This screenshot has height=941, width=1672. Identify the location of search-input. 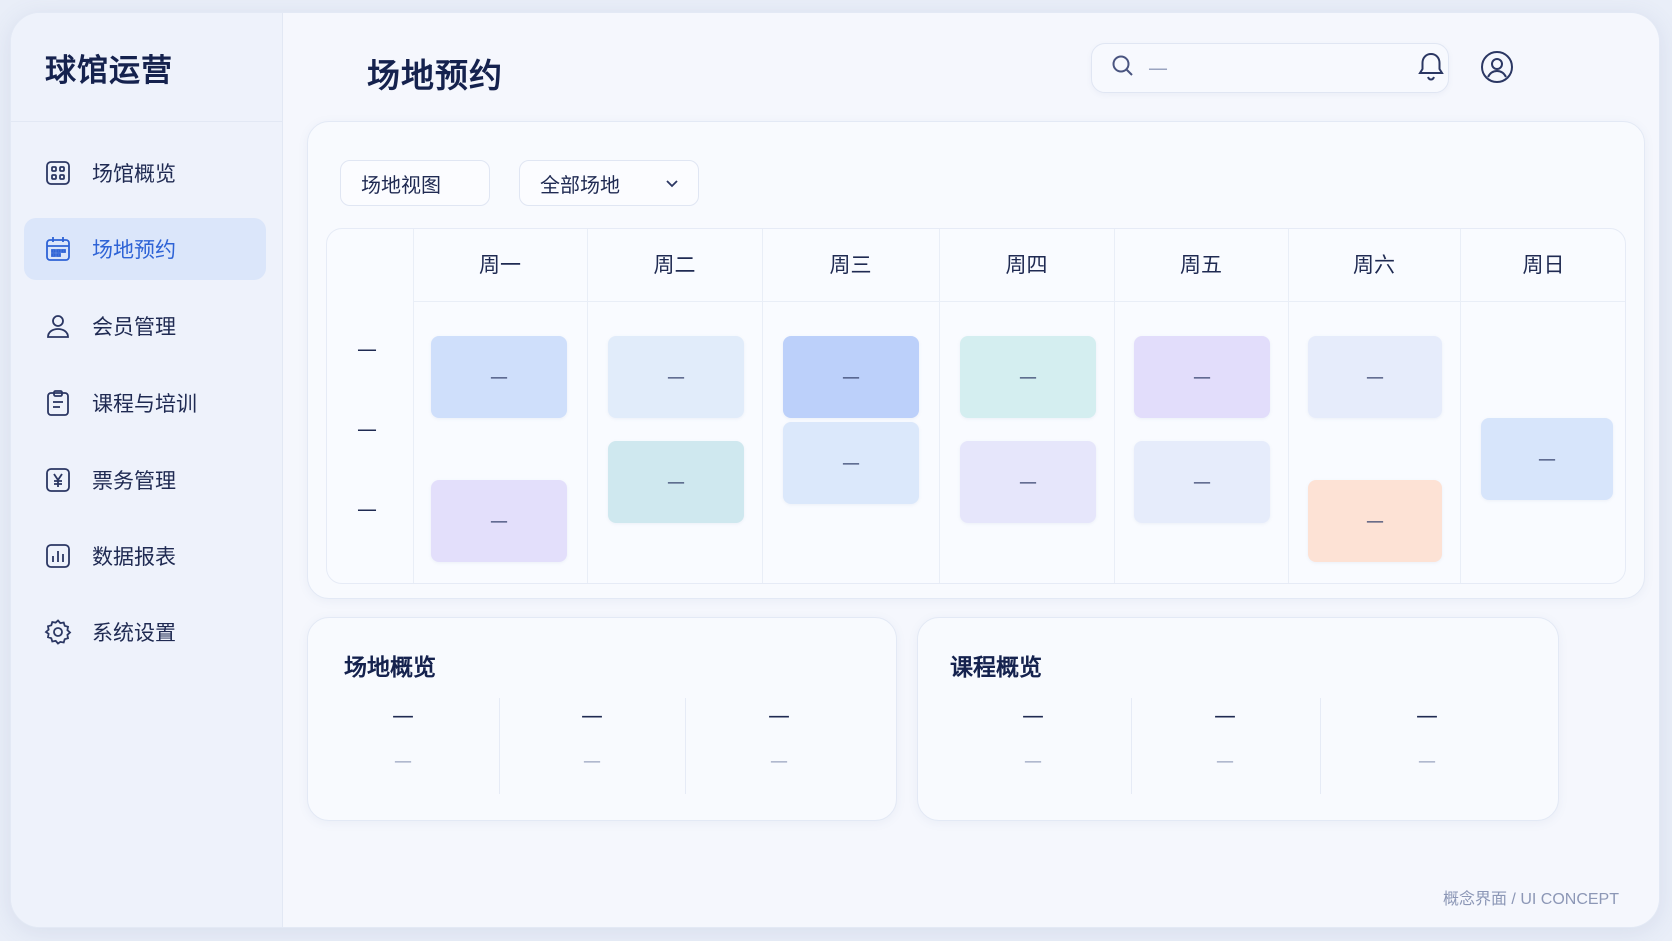
(1288, 68).